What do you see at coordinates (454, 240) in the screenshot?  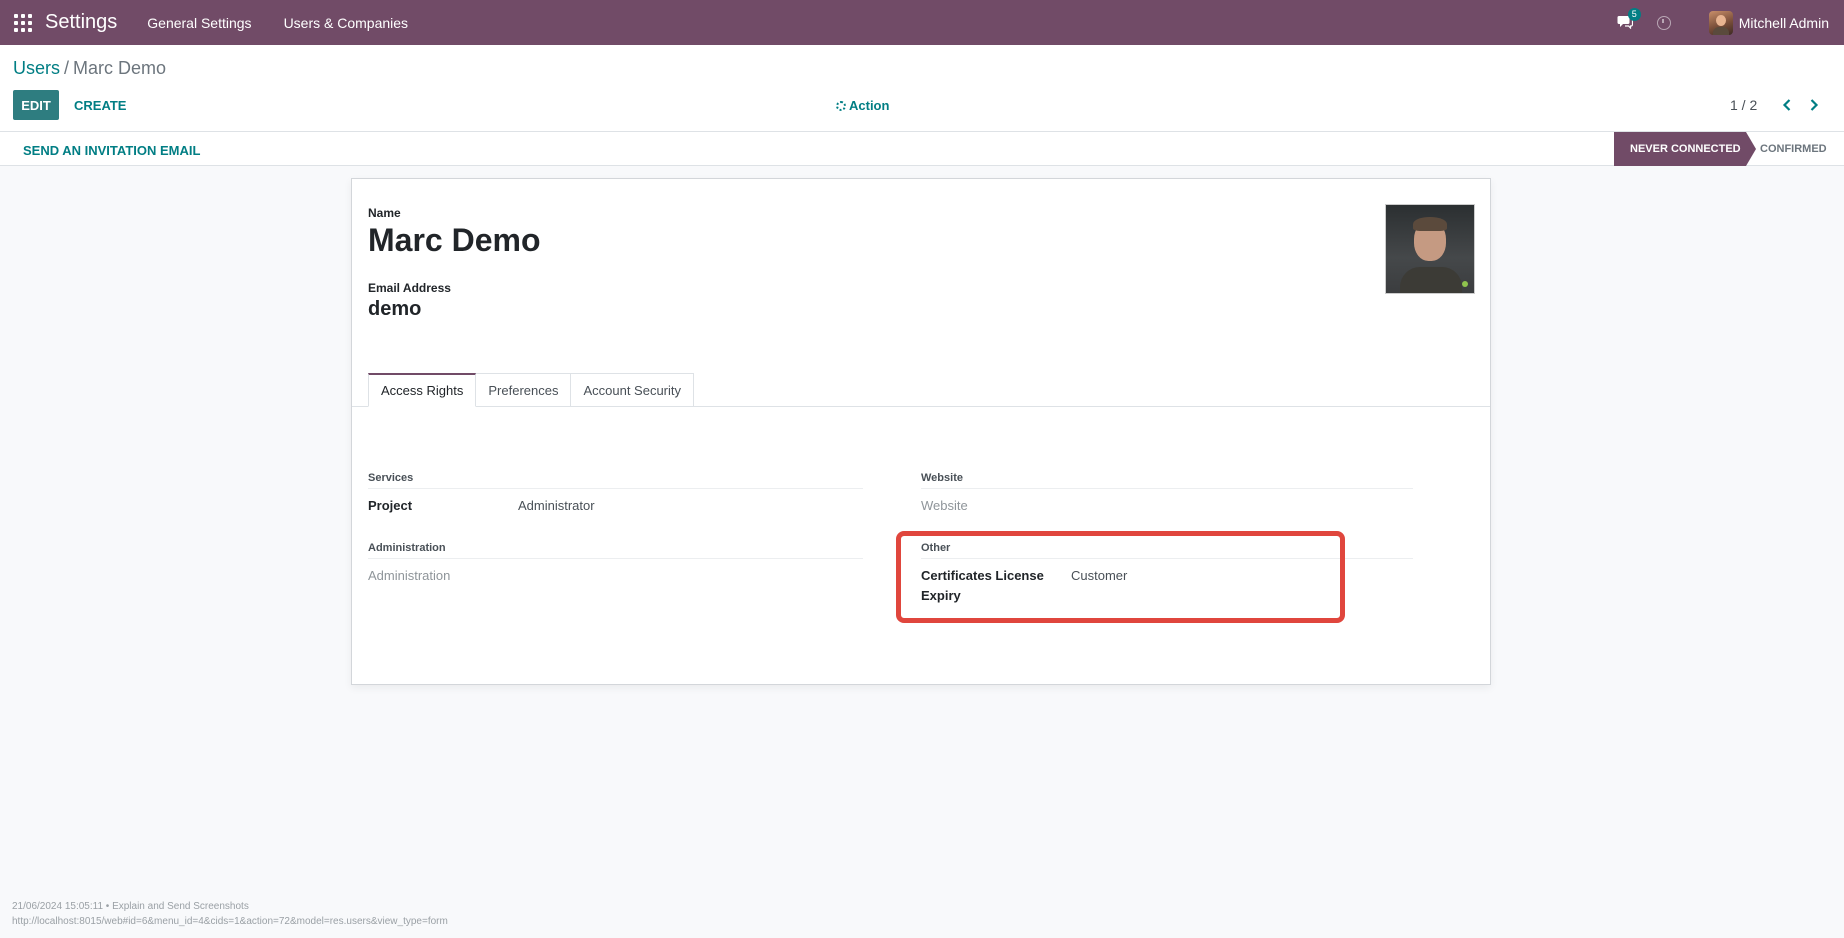 I see `name-value: Marc Demo` at bounding box center [454, 240].